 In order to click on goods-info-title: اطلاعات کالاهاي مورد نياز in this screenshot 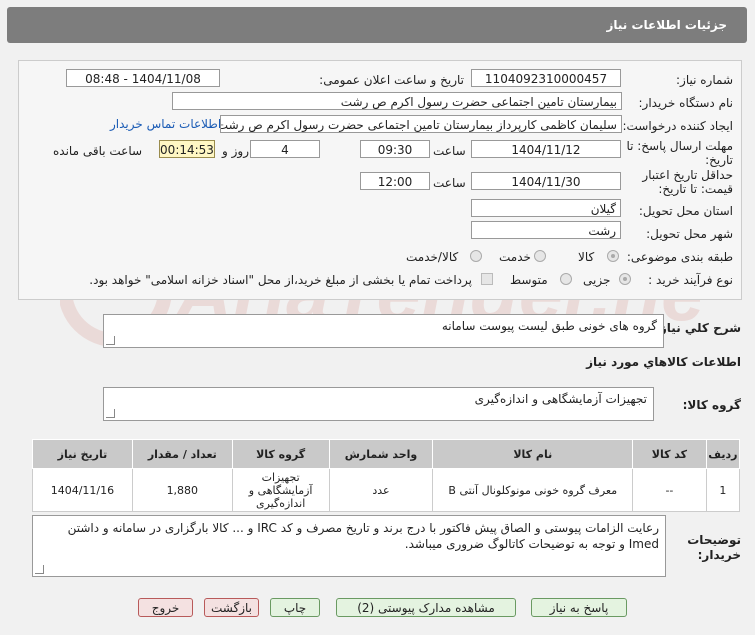, I will do `click(663, 362)`.